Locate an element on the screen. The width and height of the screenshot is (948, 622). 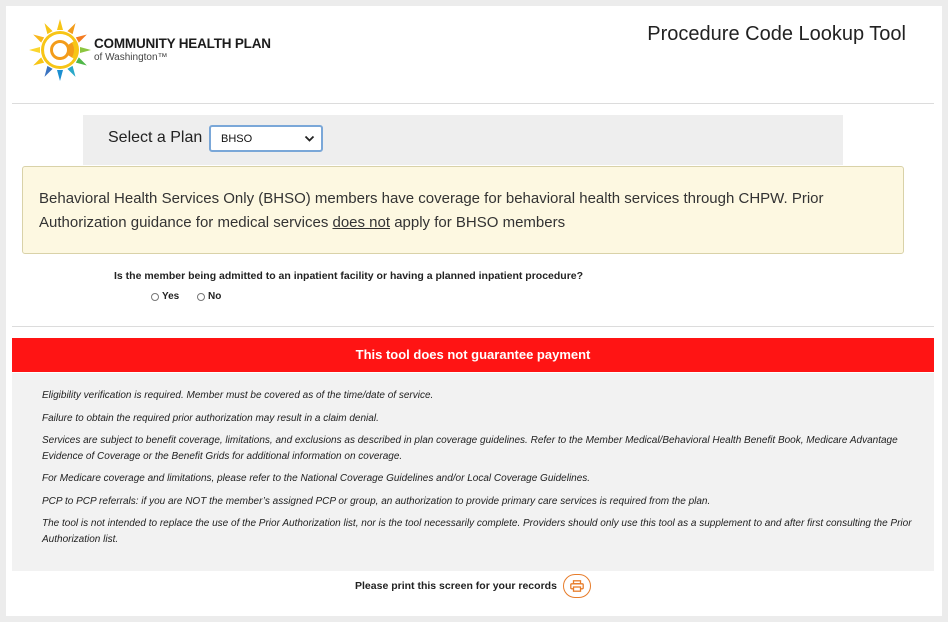
radio-yes-option: Yes is located at coordinates (171, 298).